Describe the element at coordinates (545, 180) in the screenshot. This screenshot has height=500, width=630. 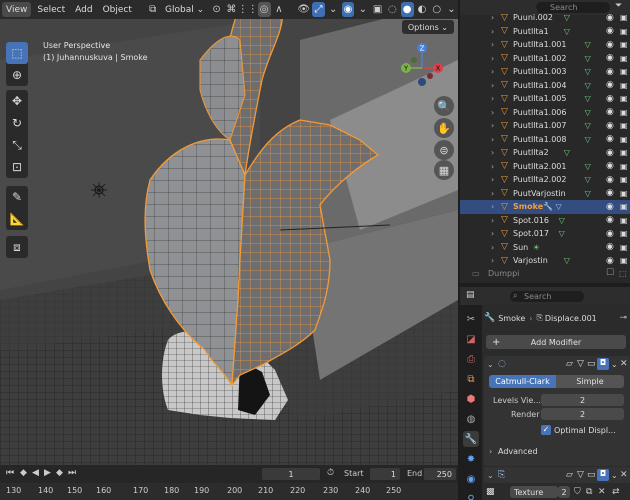
I see `outliner-row: › ▽ PuutIlta2.002 ▽ ◉ ▣` at that location.